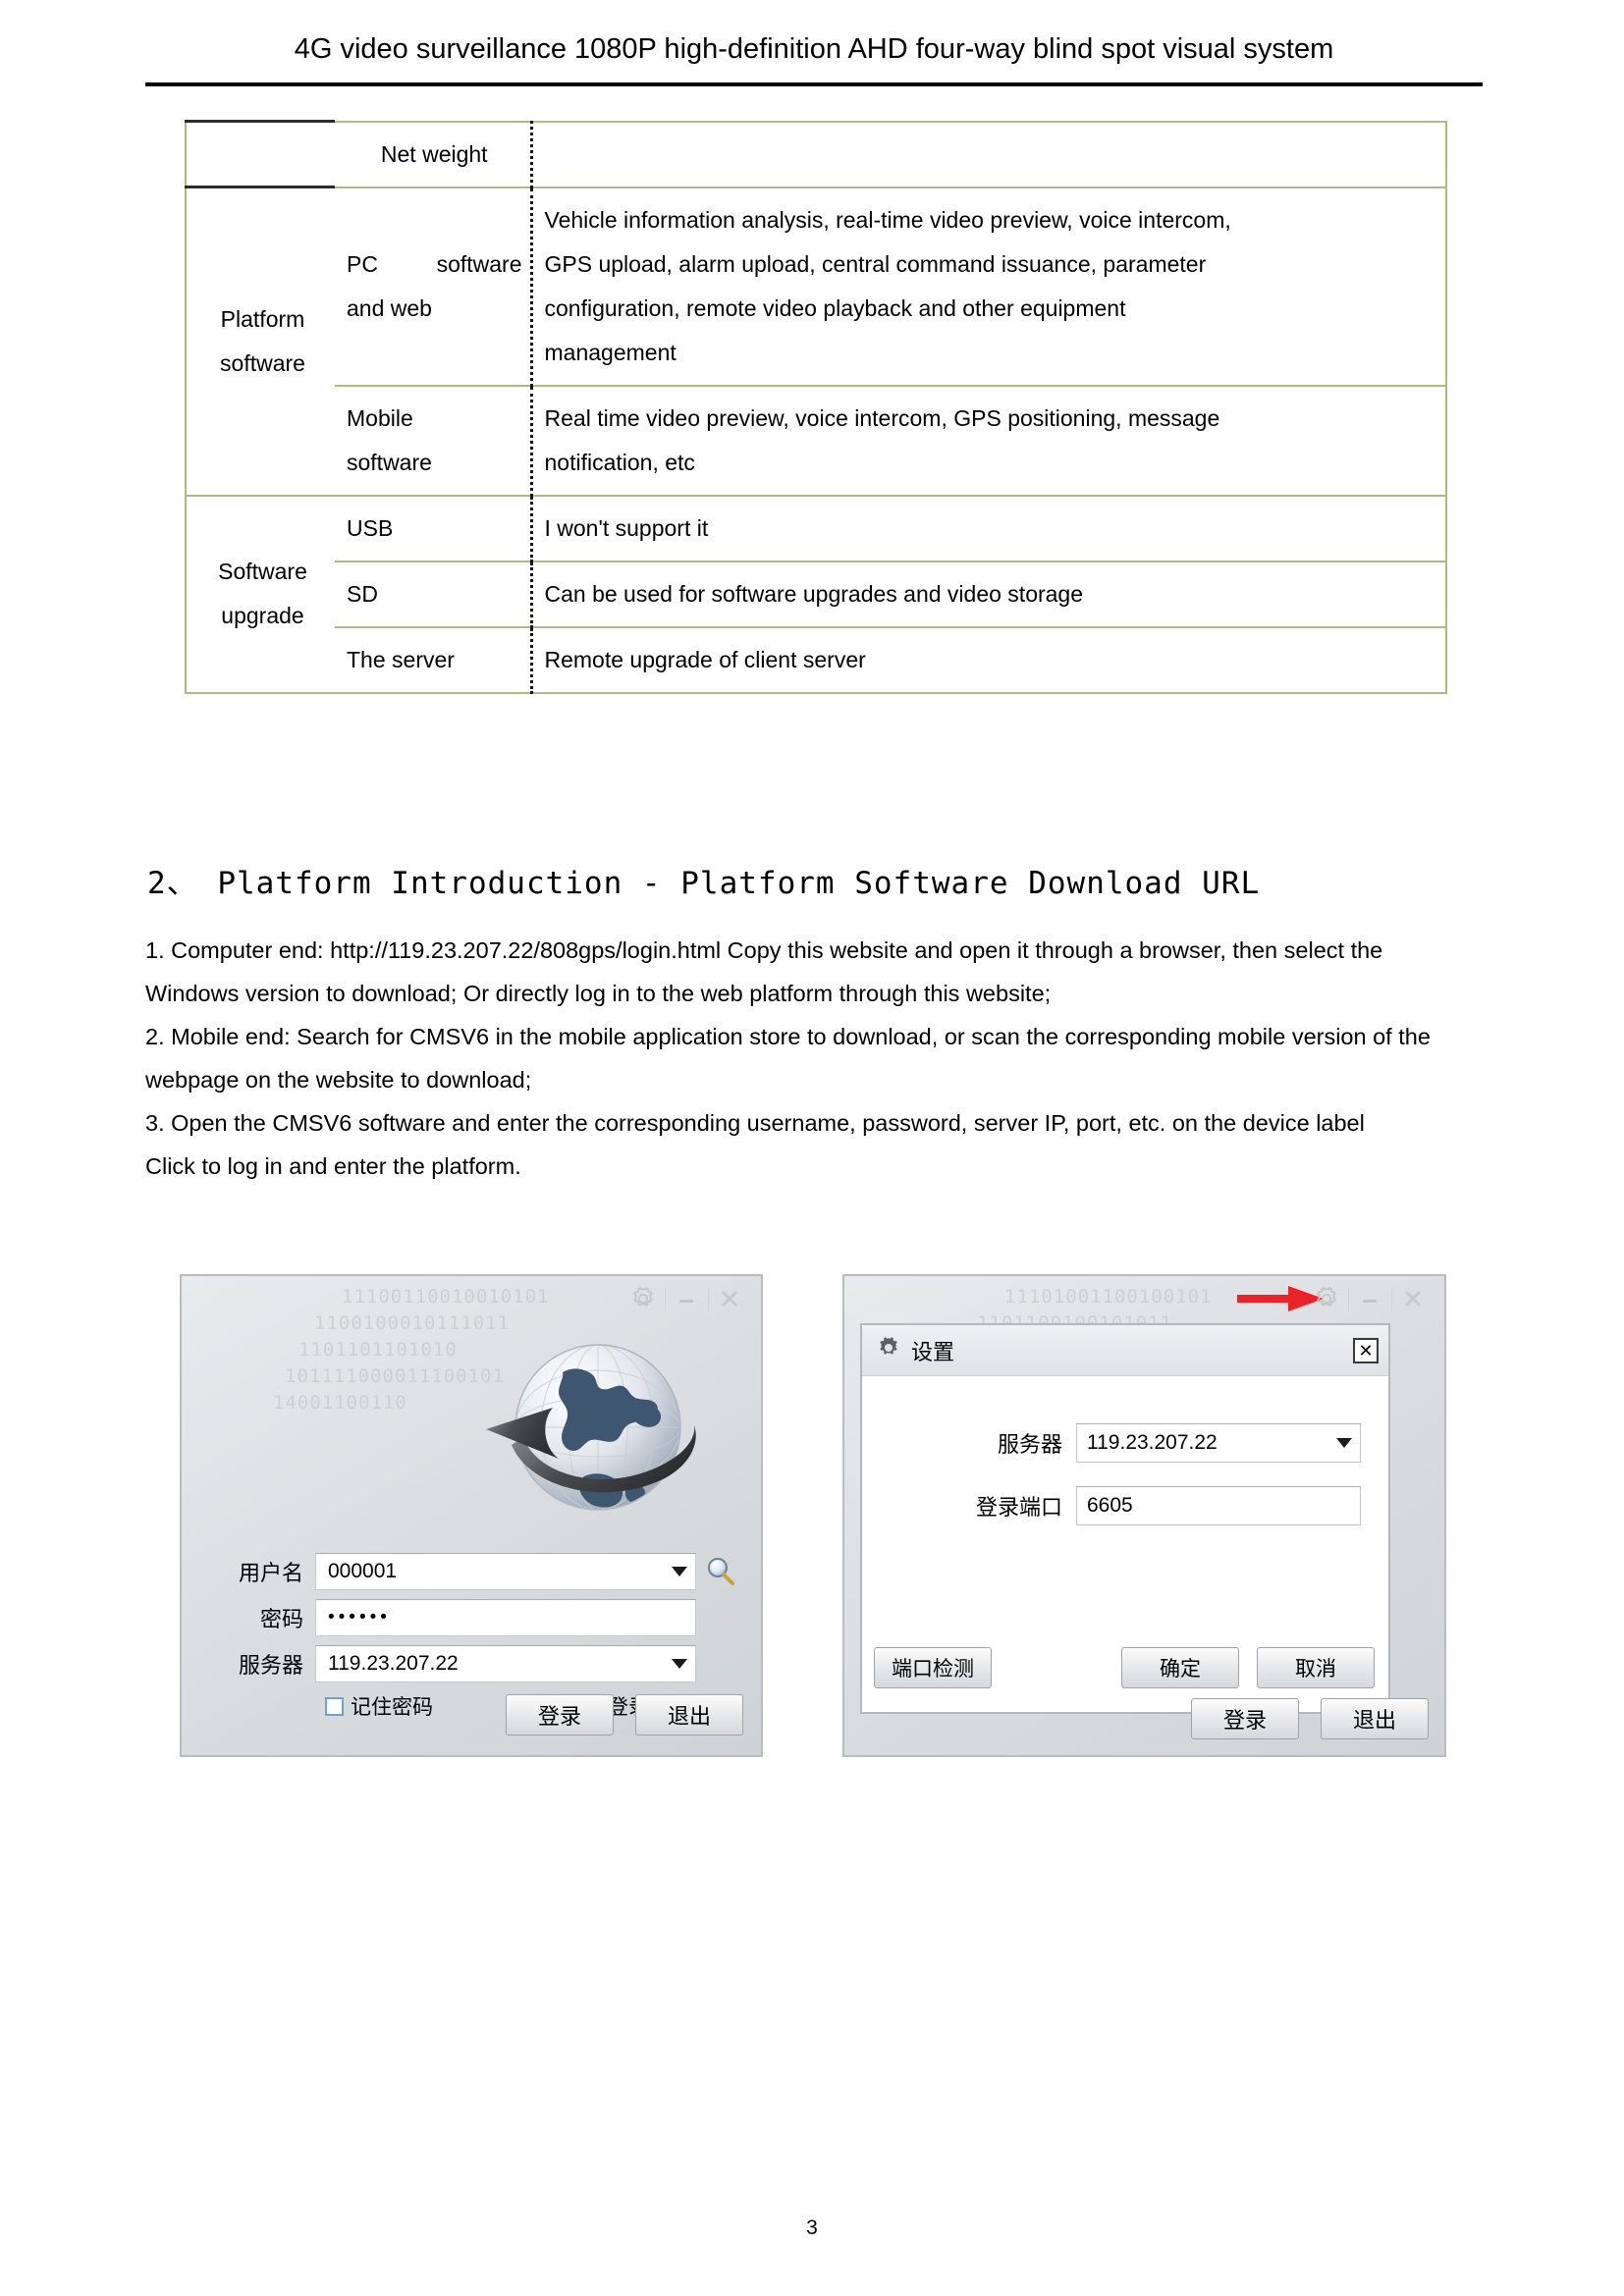 Image resolution: width=1624 pixels, height=2296 pixels. What do you see at coordinates (933, 1667) in the screenshot?
I see `port-test-button: 端口检测` at bounding box center [933, 1667].